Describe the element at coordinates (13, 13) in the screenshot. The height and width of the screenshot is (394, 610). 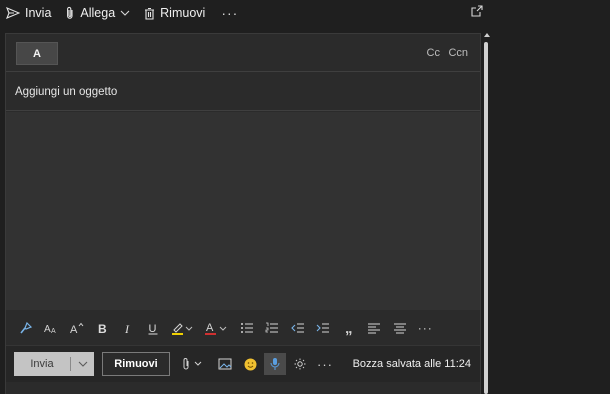
I see `send-icon` at that location.